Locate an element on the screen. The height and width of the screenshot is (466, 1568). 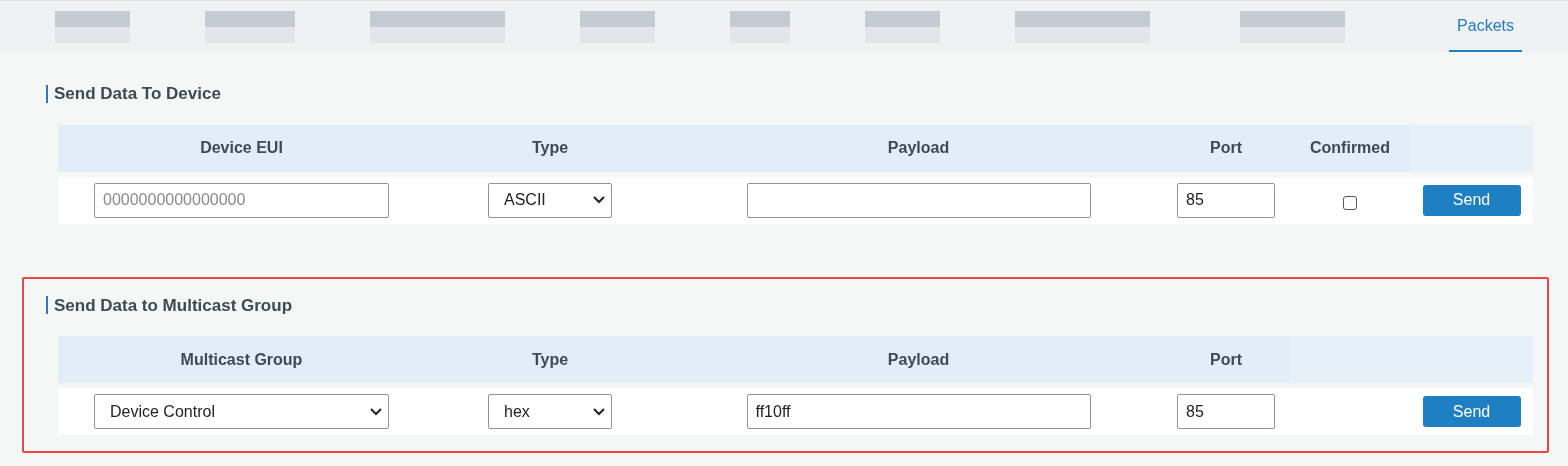
input-field: 0000000000000000 is located at coordinates (241, 200).